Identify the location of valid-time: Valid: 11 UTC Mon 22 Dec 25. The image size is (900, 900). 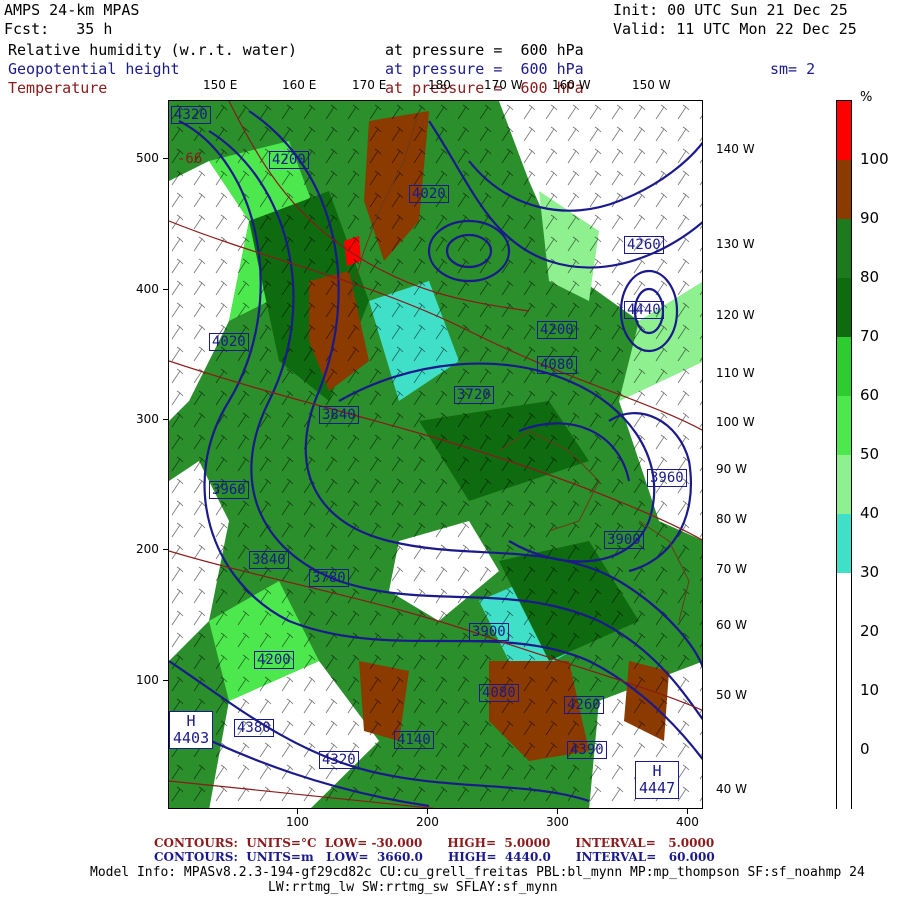
(735, 29).